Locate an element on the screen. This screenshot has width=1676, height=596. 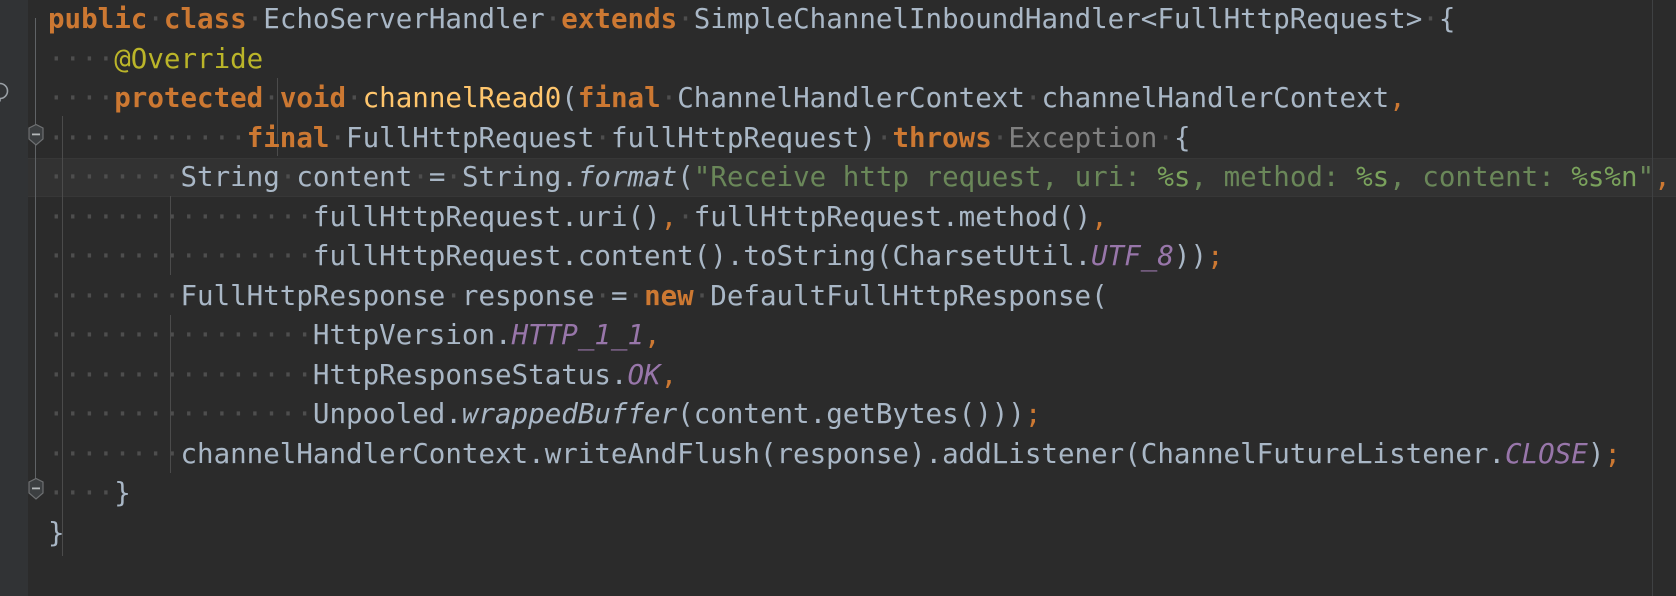
code-line: } is located at coordinates (838, 534).